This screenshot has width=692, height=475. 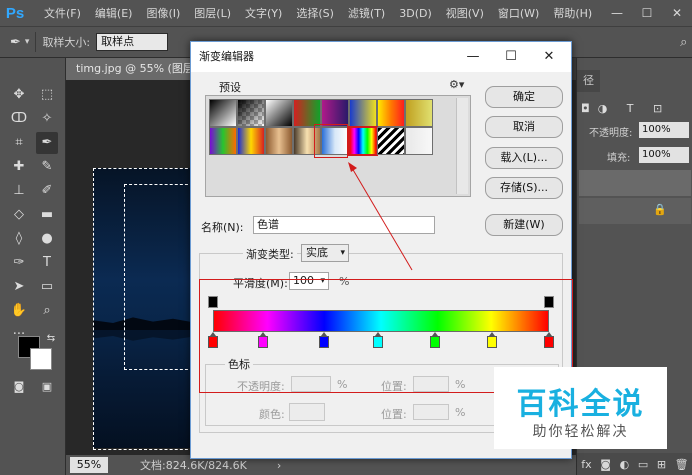 I want to click on watermark-subtitle: 助你轻松解决, so click(x=580, y=432).